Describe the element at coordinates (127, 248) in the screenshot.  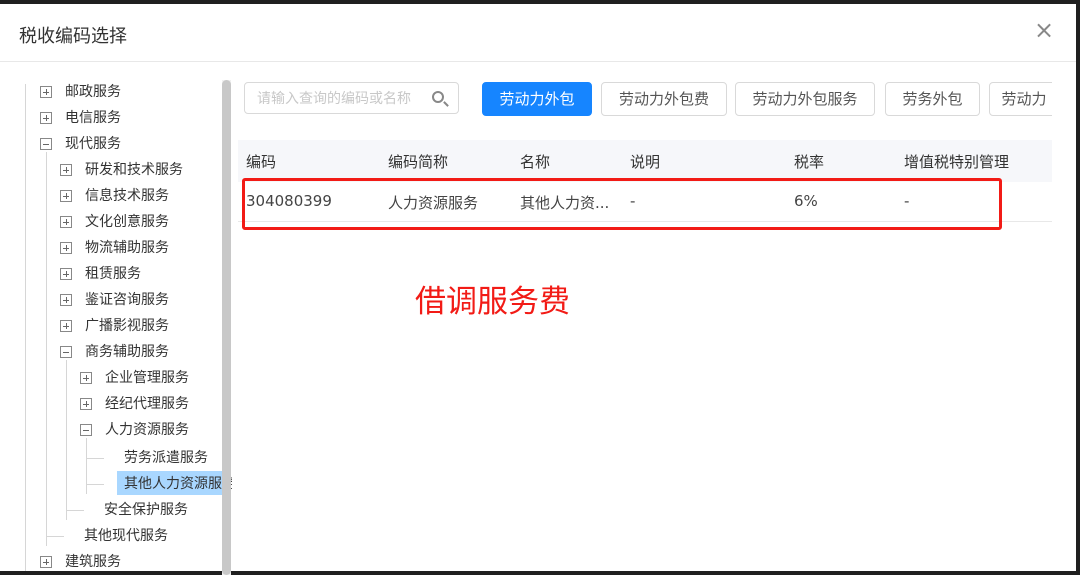
I see `tree-item-label: 物流辅助服务` at that location.